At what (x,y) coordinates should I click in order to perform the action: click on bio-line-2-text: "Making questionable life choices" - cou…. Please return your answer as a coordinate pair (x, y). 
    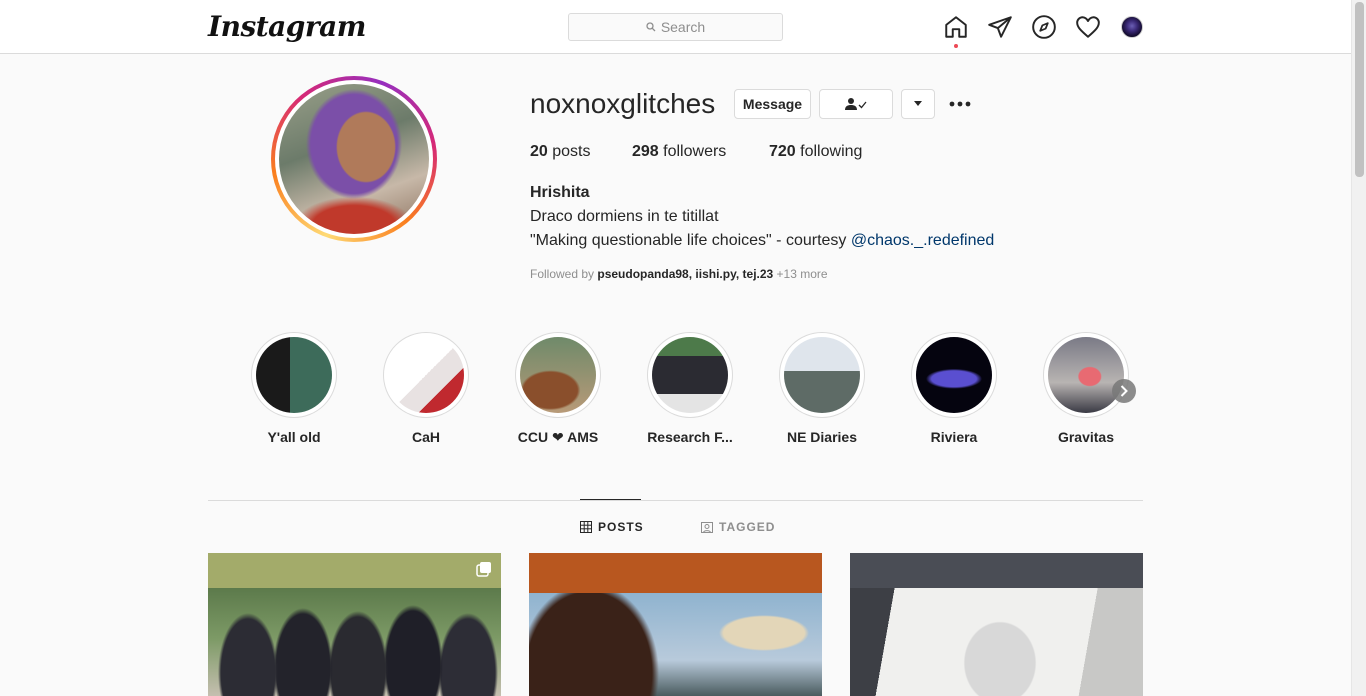
    Looking at the image, I should click on (688, 240).